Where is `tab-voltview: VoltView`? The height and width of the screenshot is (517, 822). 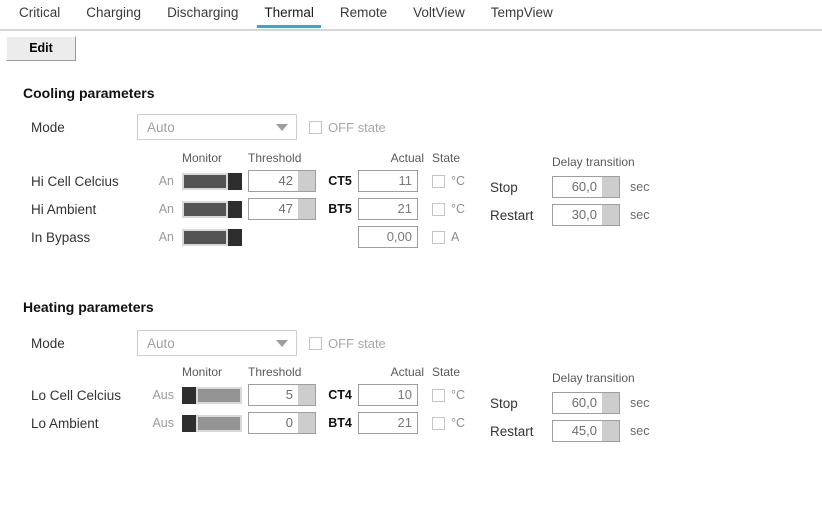
tab-voltview: VoltView is located at coordinates (439, 13).